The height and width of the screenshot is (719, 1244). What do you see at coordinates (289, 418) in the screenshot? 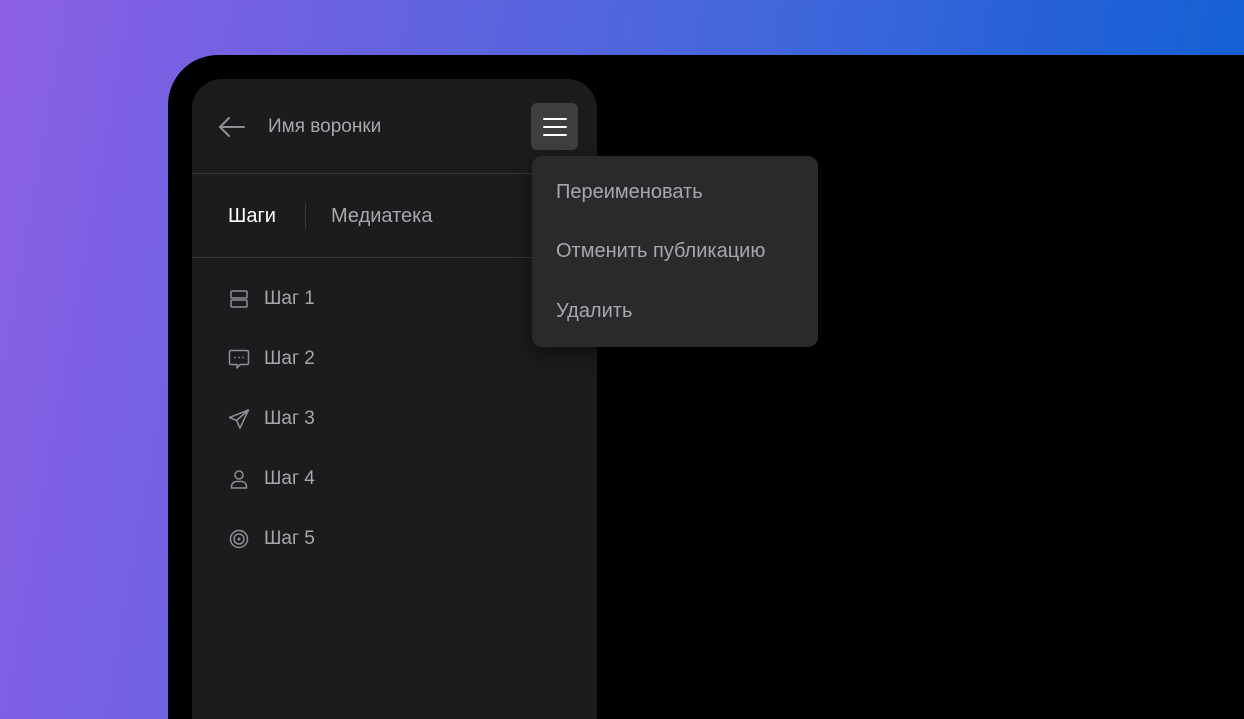
I see `step-label: Шаг 3` at bounding box center [289, 418].